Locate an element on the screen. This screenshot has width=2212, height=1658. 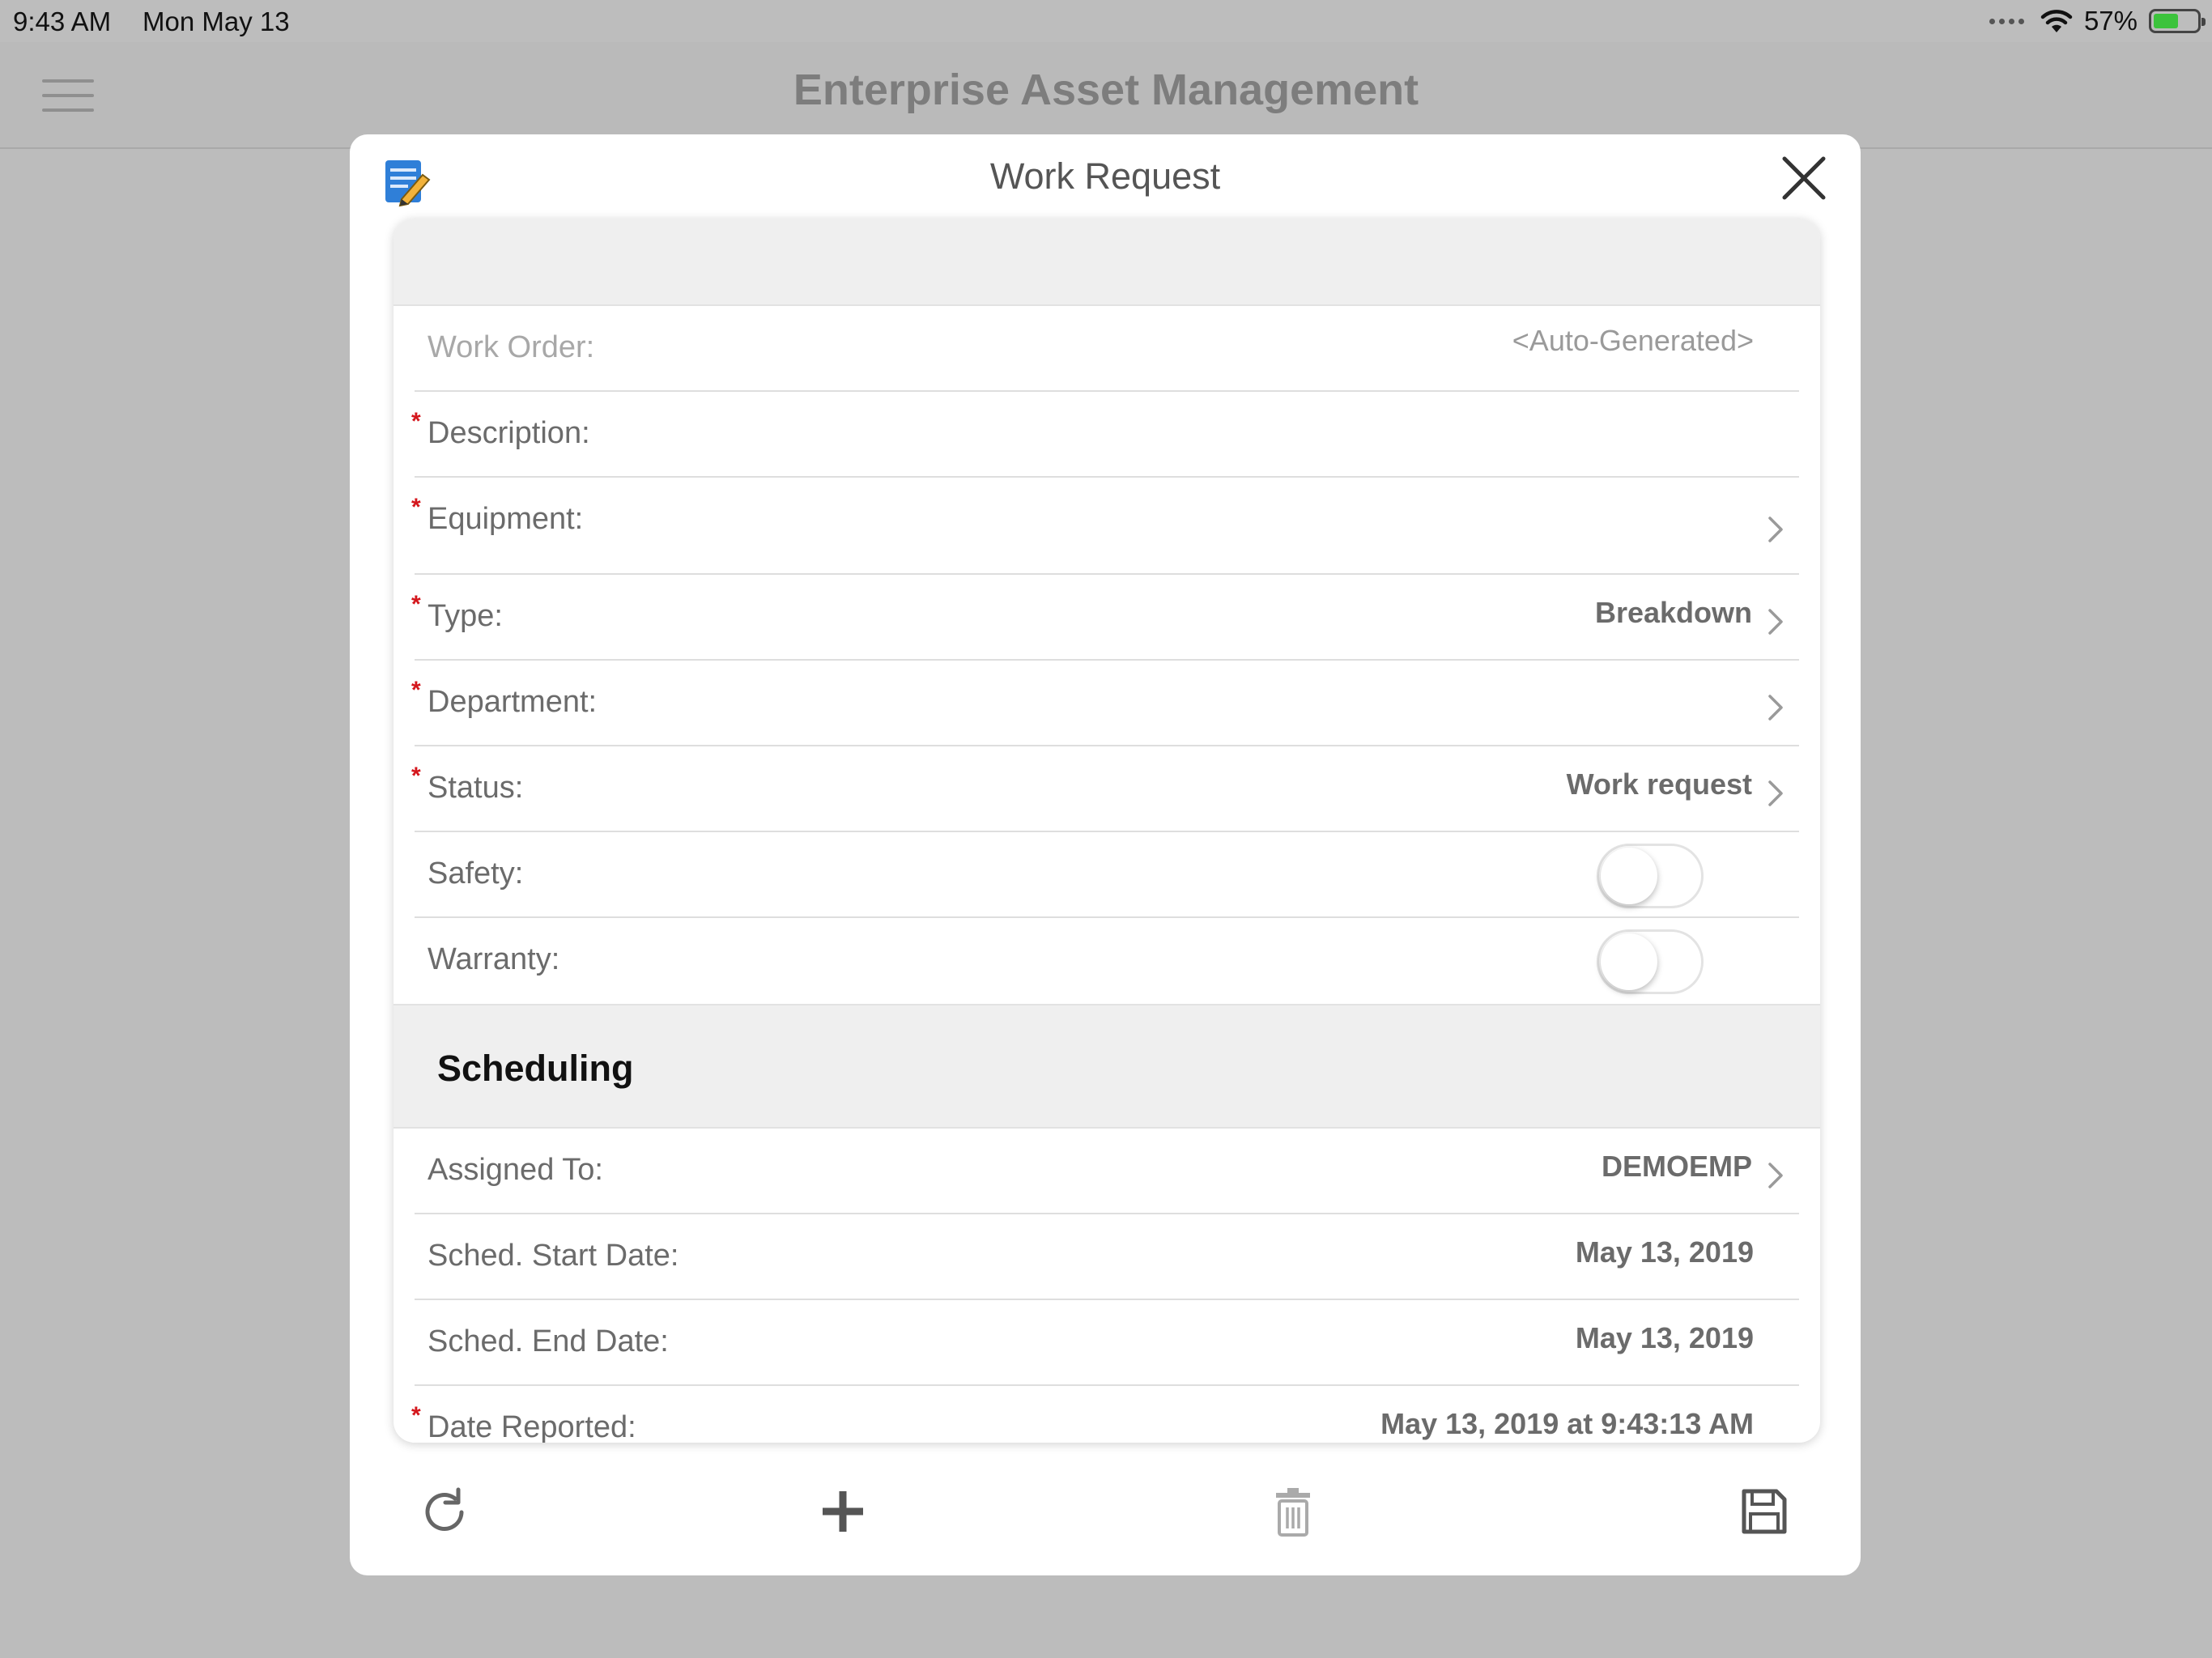
assigned-to-label: Assigned To: is located at coordinates (515, 1170).